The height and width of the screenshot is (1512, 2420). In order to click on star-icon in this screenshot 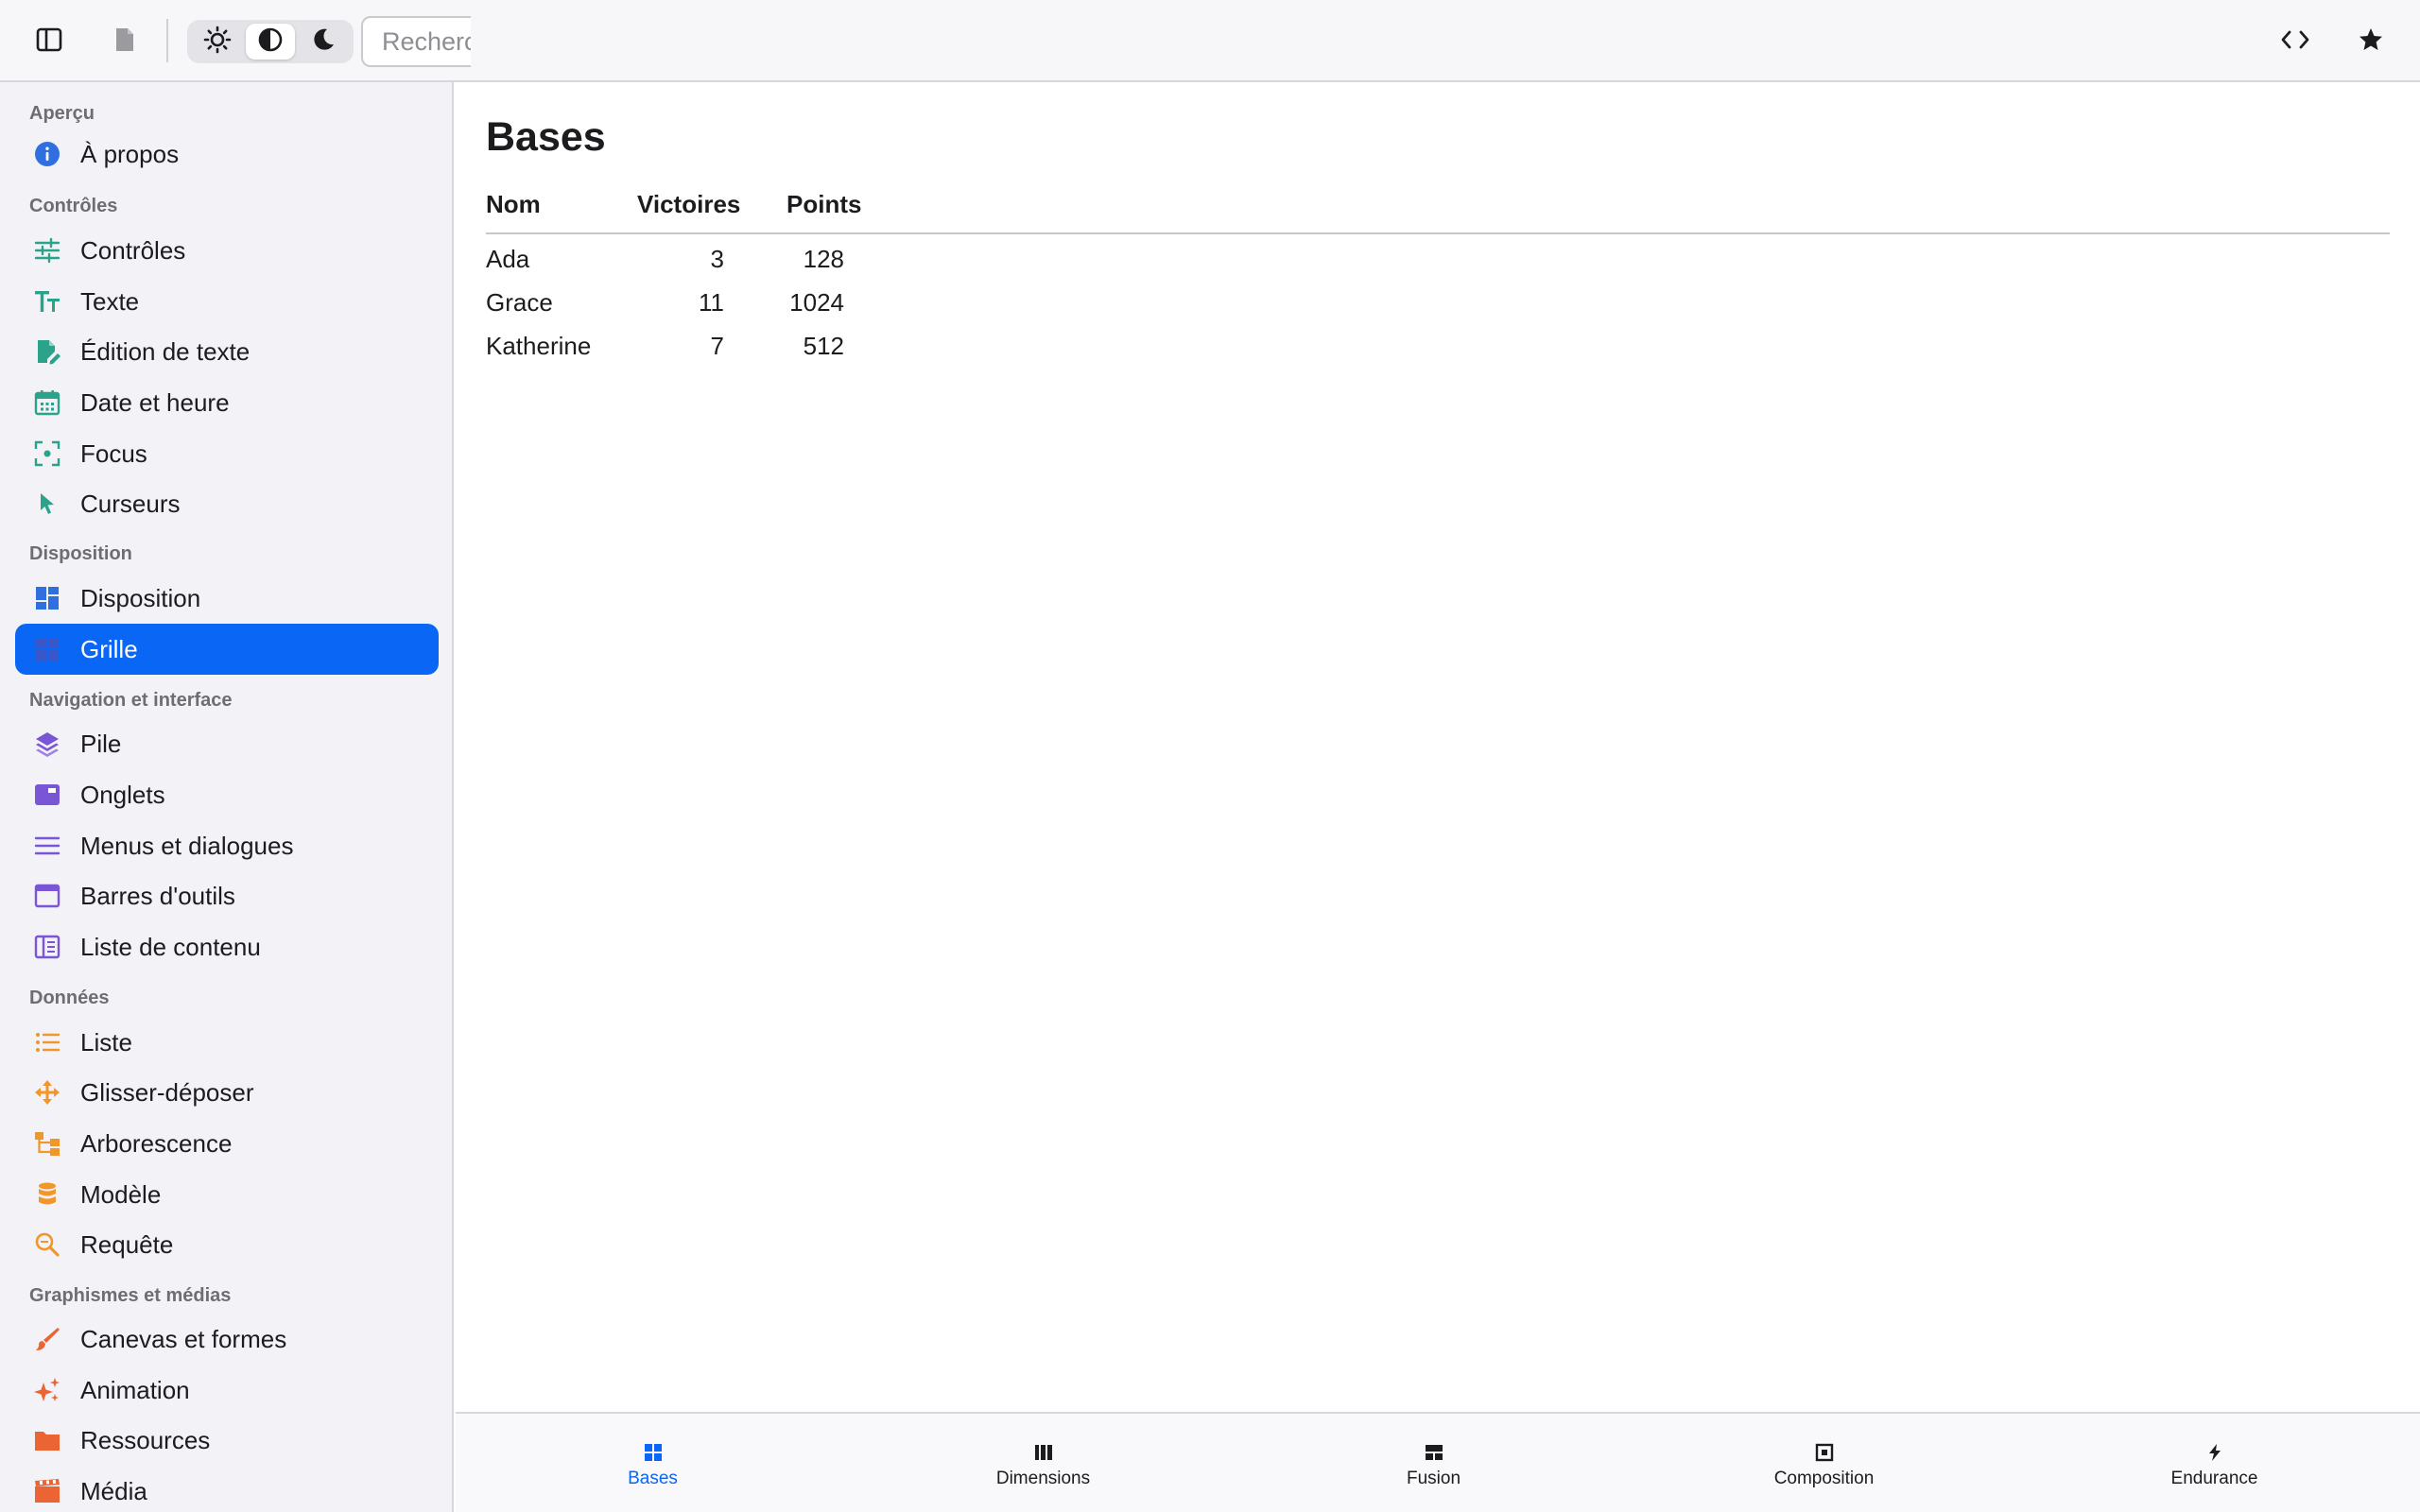, I will do `click(2371, 42)`.